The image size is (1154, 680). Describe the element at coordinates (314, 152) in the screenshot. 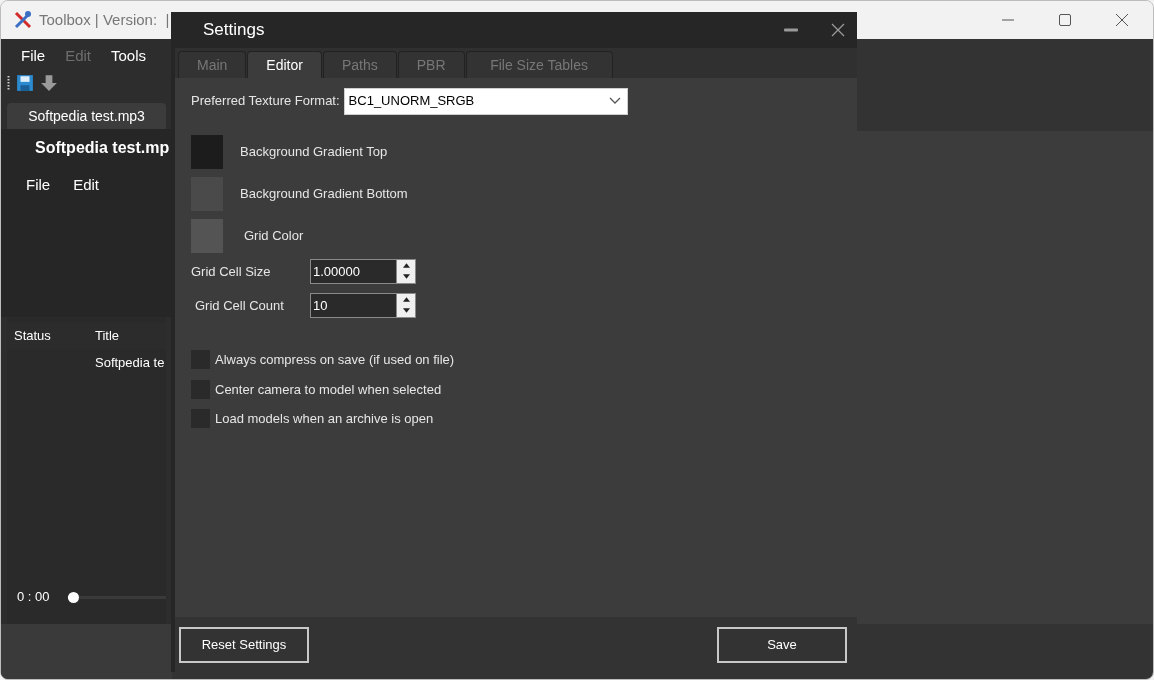

I see `color-label: Background Gradient Top` at that location.